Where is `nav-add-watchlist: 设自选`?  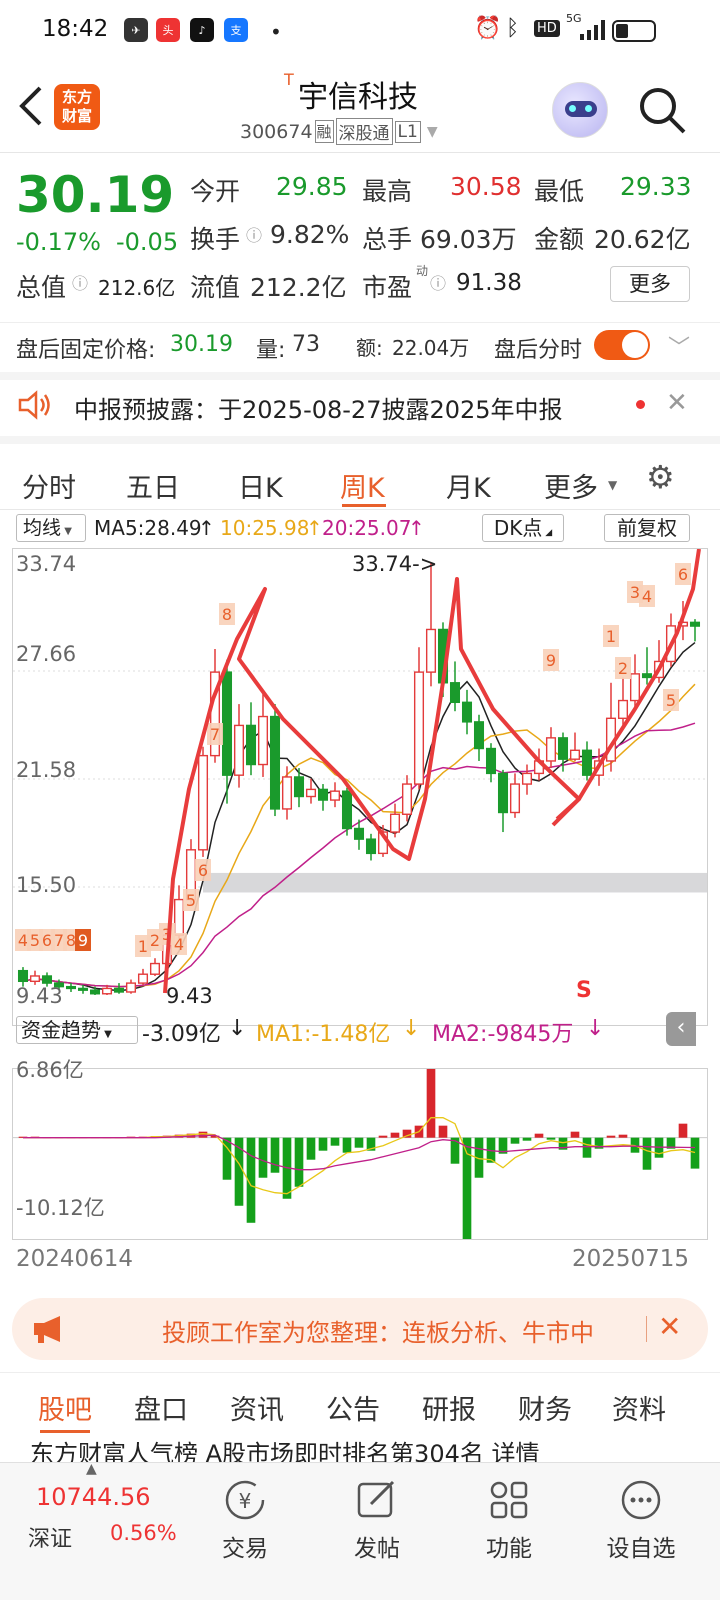
nav-add-watchlist: 设自选 is located at coordinates (641, 1520).